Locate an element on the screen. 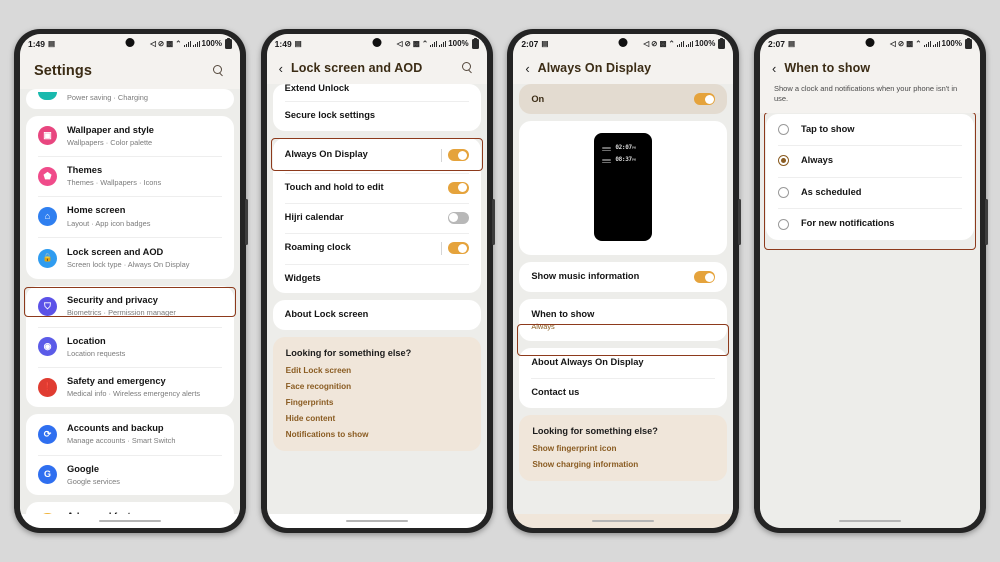 Image resolution: width=1000 pixels, height=562 pixels. list-item-title: Location is located at coordinates (86, 340).